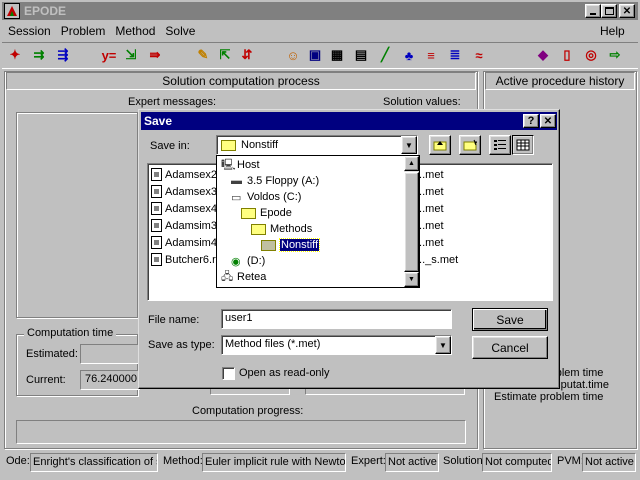 This screenshot has width=640, height=480. Describe the element at coordinates (310, 245) in the screenshot. I see `dropdown-item: Nonstiff` at that location.